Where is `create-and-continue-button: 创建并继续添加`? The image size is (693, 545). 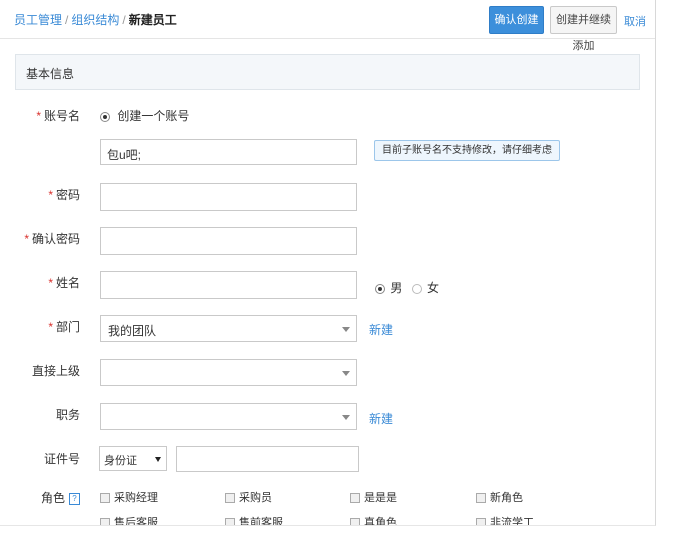 create-and-continue-button: 创建并继续添加 is located at coordinates (583, 29).